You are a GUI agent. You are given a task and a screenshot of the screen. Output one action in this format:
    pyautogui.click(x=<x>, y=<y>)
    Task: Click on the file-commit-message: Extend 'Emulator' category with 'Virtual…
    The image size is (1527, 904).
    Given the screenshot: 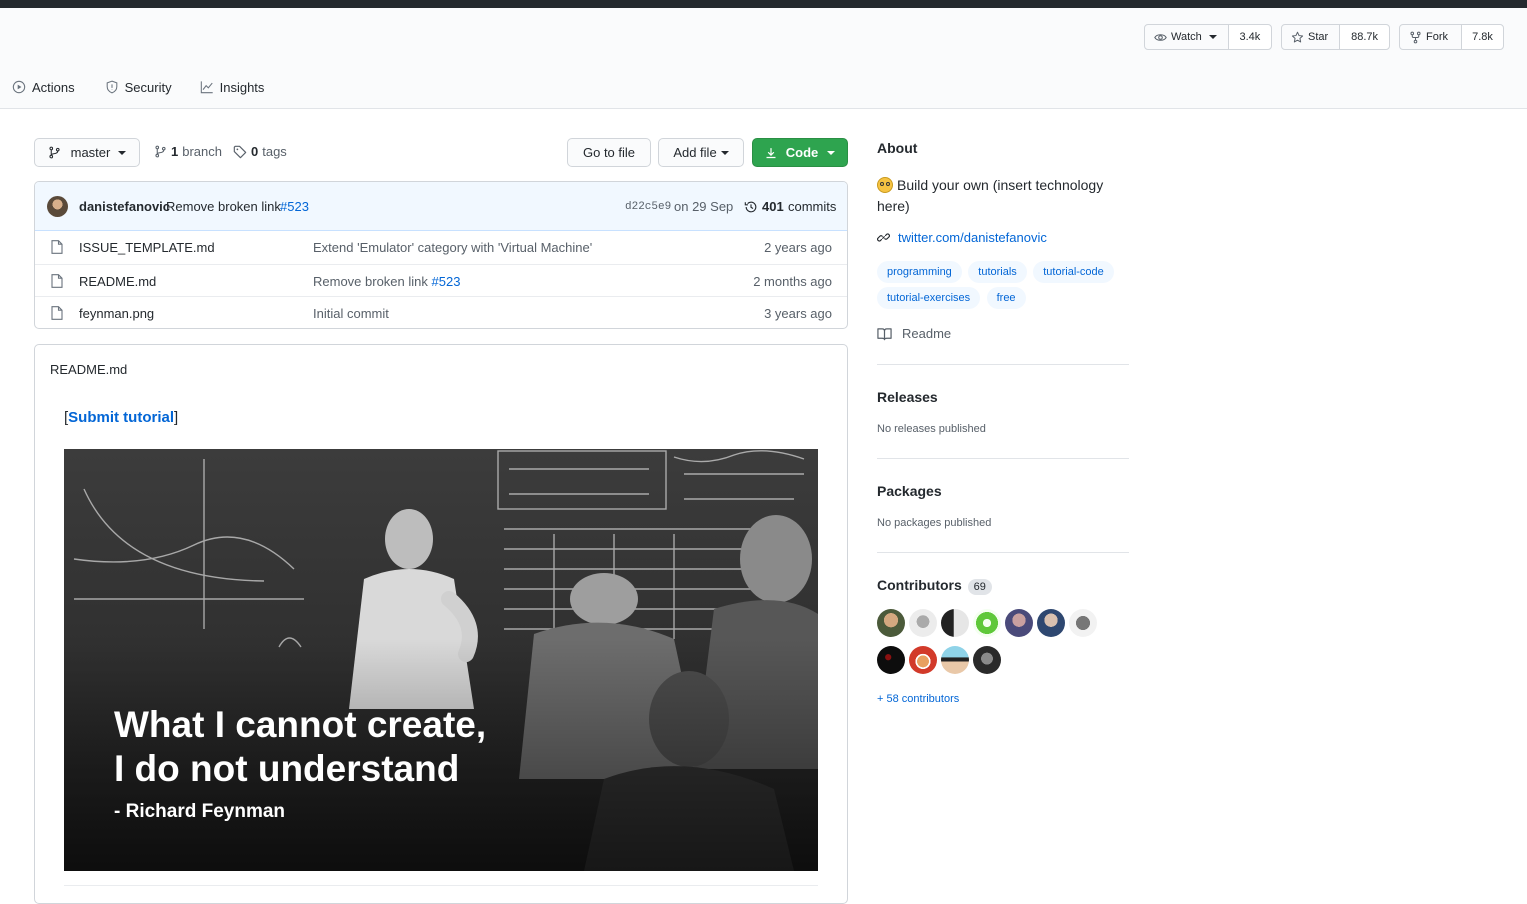 What is the action you would take?
    pyautogui.click(x=452, y=247)
    